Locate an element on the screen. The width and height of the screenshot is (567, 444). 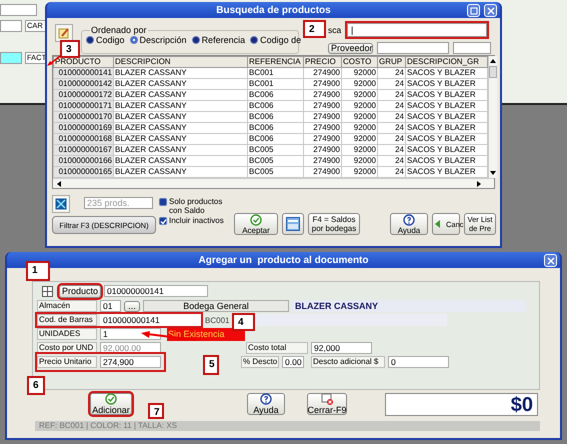
add-button: Adicionar is located at coordinates (111, 404).